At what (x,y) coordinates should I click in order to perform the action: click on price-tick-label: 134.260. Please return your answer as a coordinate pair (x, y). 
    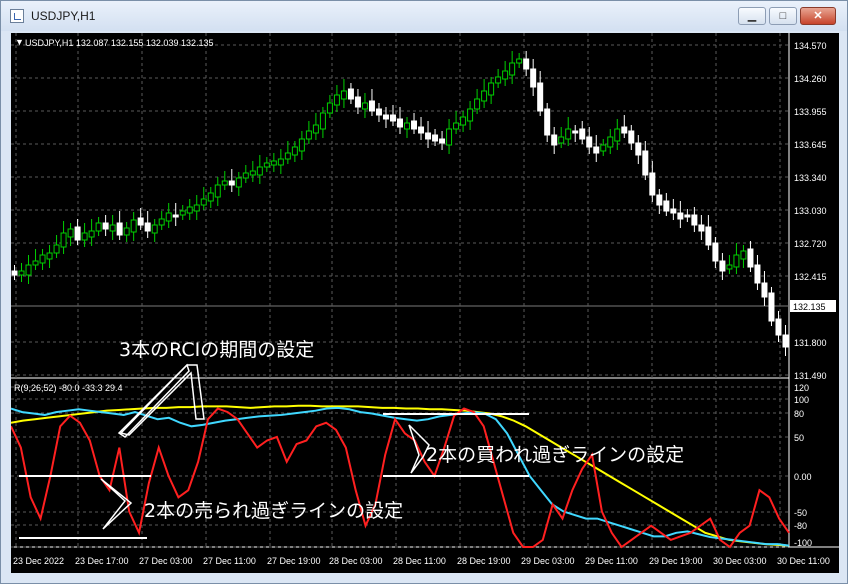
    Looking at the image, I should click on (810, 79).